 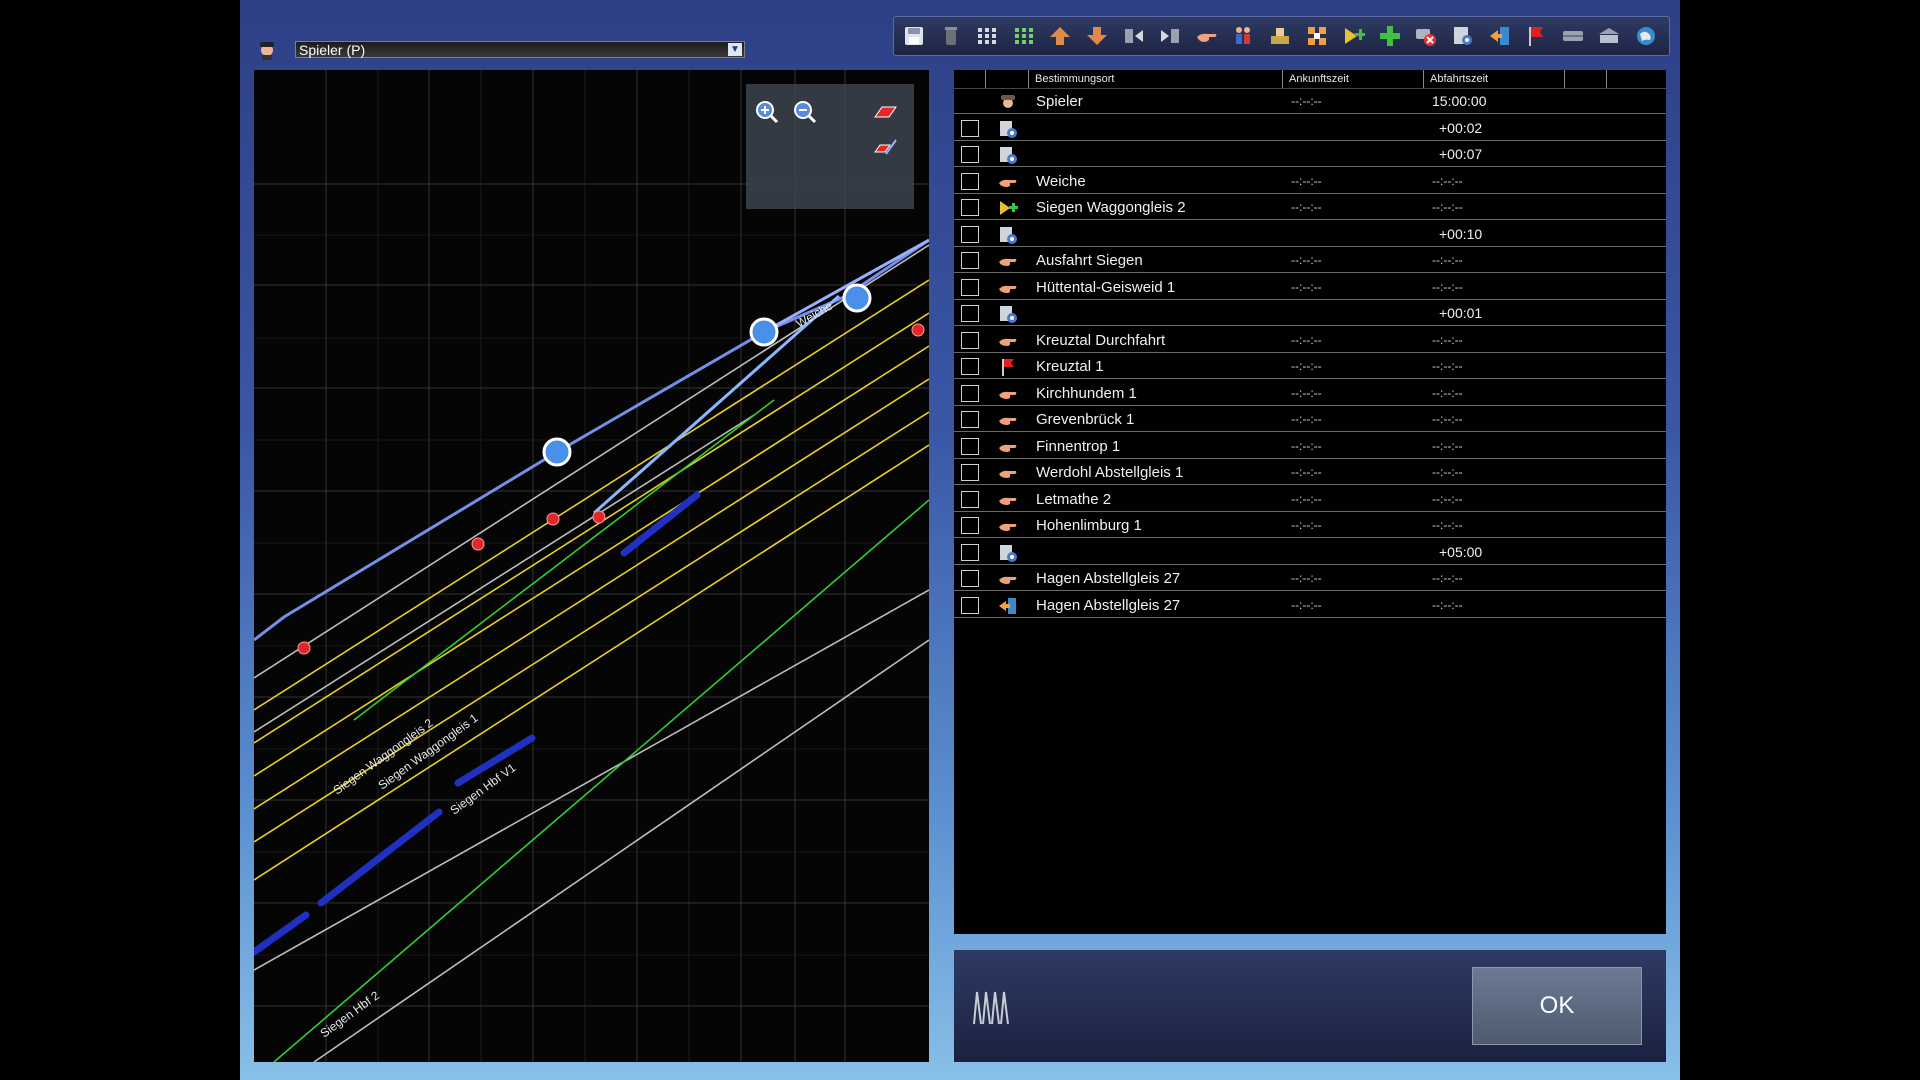 I want to click on table-row: Grevenbrück 1 --:--:-- --:--:--, so click(x=1310, y=419).